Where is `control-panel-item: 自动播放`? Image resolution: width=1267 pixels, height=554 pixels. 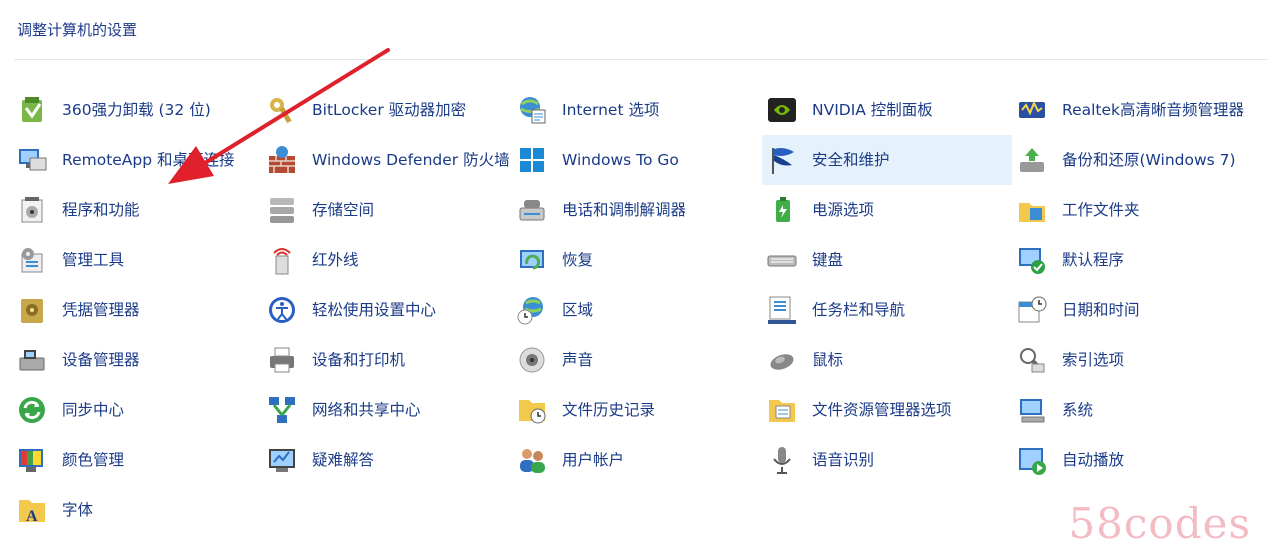 control-panel-item: 自动播放 is located at coordinates (1139, 460).